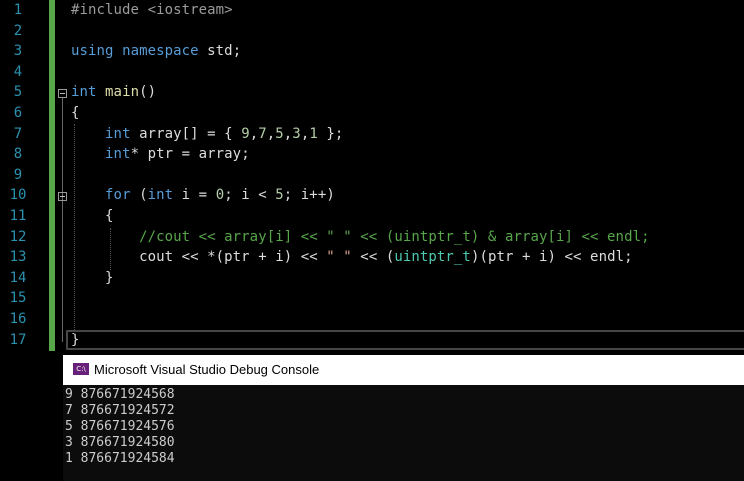  I want to click on code-token: i =, so click(194, 195).